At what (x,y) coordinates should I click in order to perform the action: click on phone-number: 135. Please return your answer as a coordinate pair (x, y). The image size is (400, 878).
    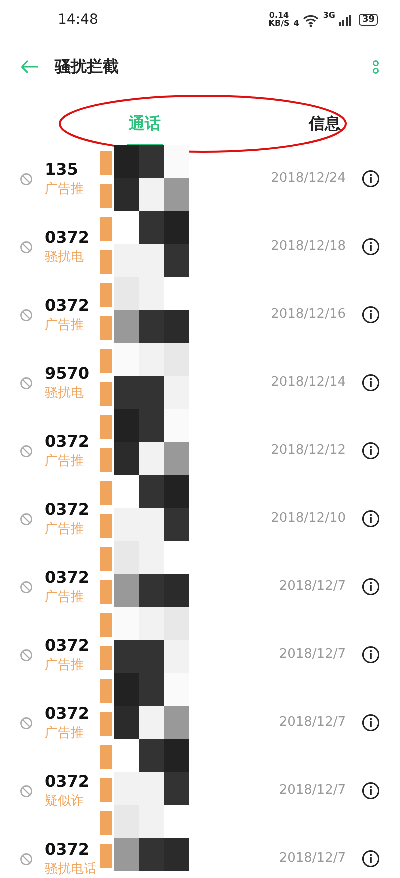
    Looking at the image, I should click on (62, 170).